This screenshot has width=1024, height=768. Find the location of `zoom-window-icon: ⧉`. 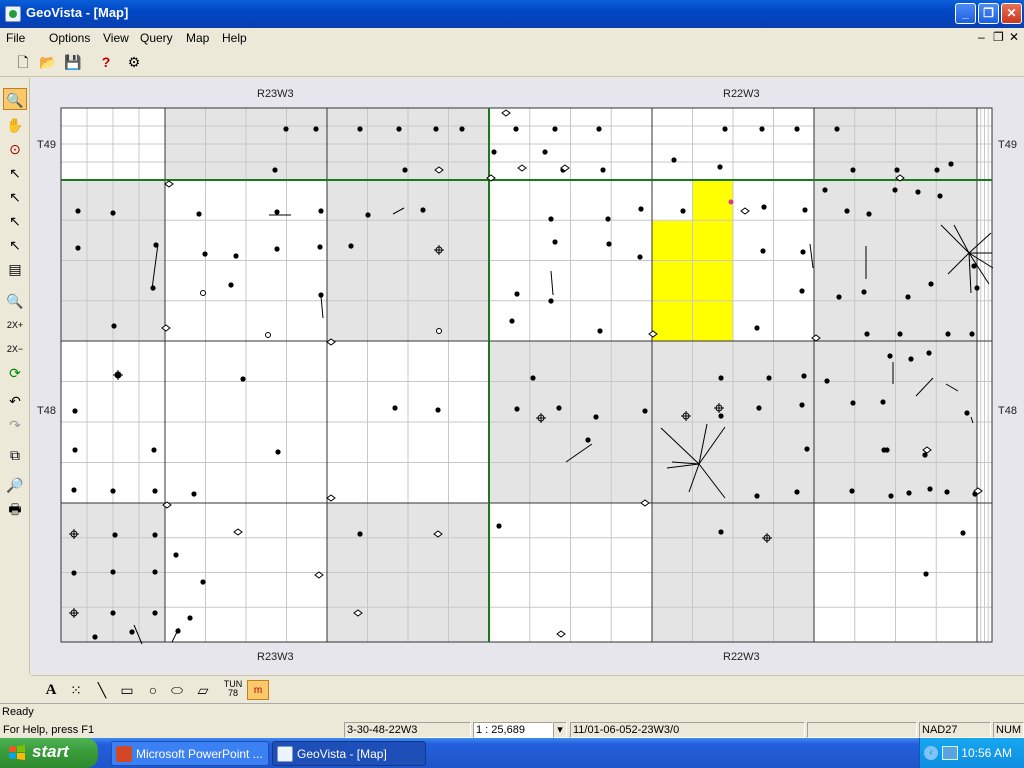

zoom-window-icon: ⧉ is located at coordinates (15, 455).